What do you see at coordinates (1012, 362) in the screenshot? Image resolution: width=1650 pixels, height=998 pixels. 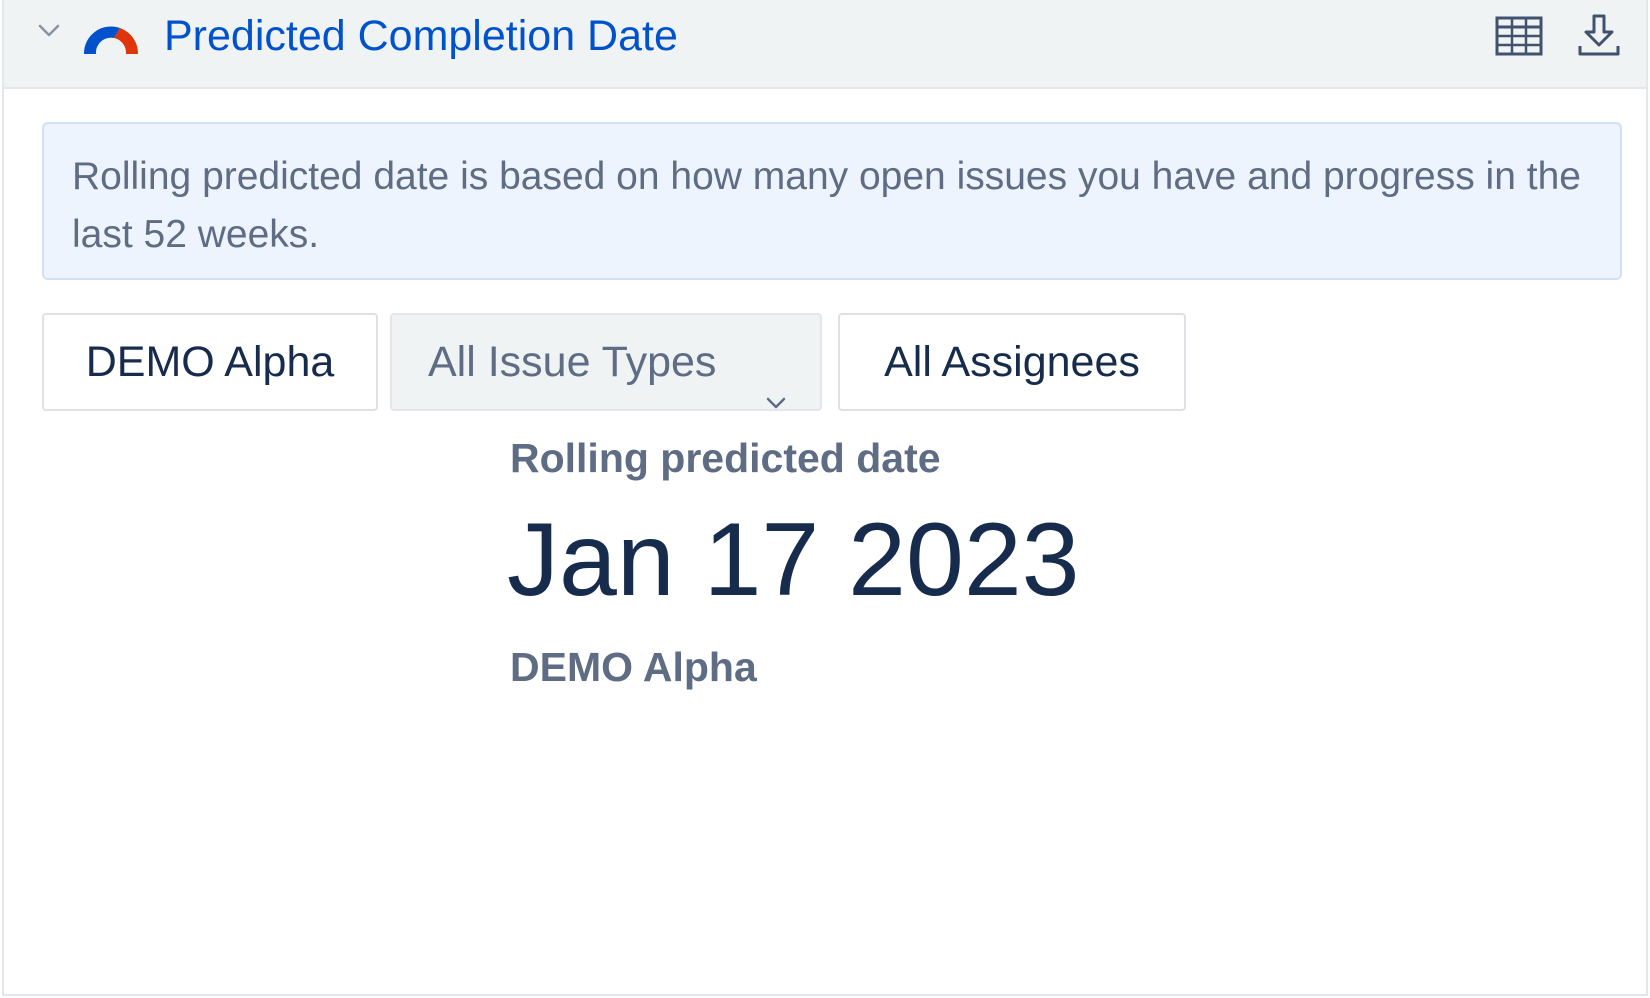 I see `assignees-filter-button: All Assignees` at bounding box center [1012, 362].